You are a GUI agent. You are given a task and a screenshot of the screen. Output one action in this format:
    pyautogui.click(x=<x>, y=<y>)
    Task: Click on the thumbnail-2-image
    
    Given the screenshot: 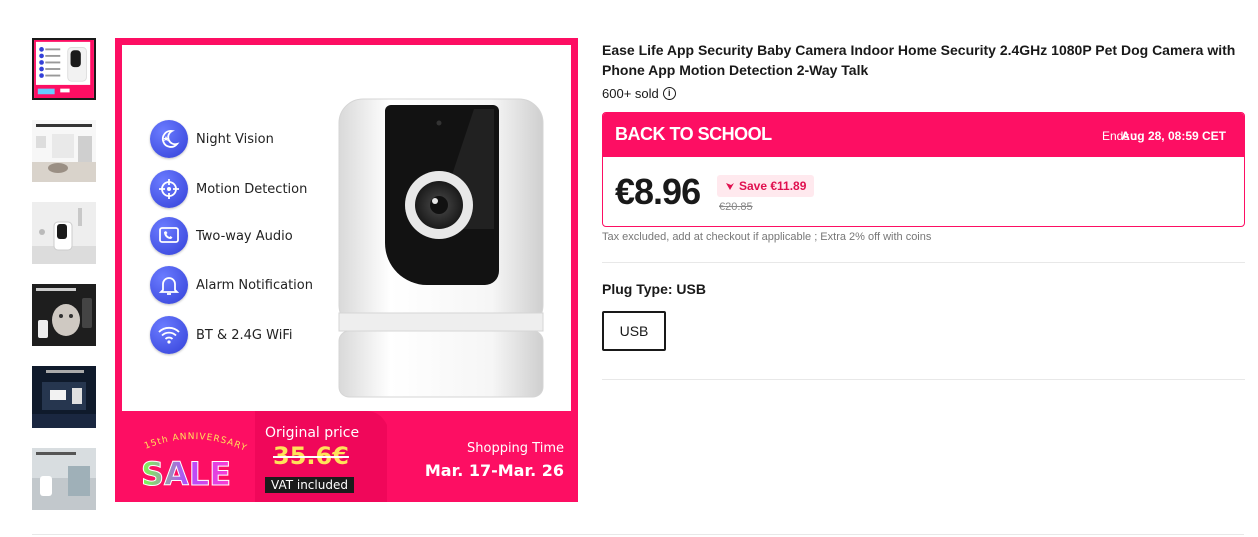 What is the action you would take?
    pyautogui.click(x=64, y=151)
    